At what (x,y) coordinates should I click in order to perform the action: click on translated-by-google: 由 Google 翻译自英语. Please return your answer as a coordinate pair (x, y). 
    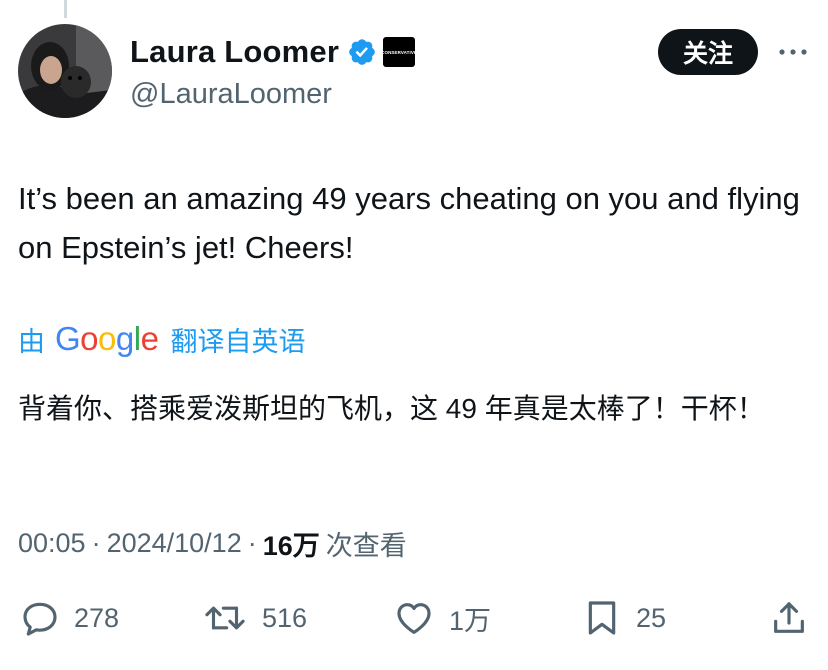
    Looking at the image, I should click on (161, 339).